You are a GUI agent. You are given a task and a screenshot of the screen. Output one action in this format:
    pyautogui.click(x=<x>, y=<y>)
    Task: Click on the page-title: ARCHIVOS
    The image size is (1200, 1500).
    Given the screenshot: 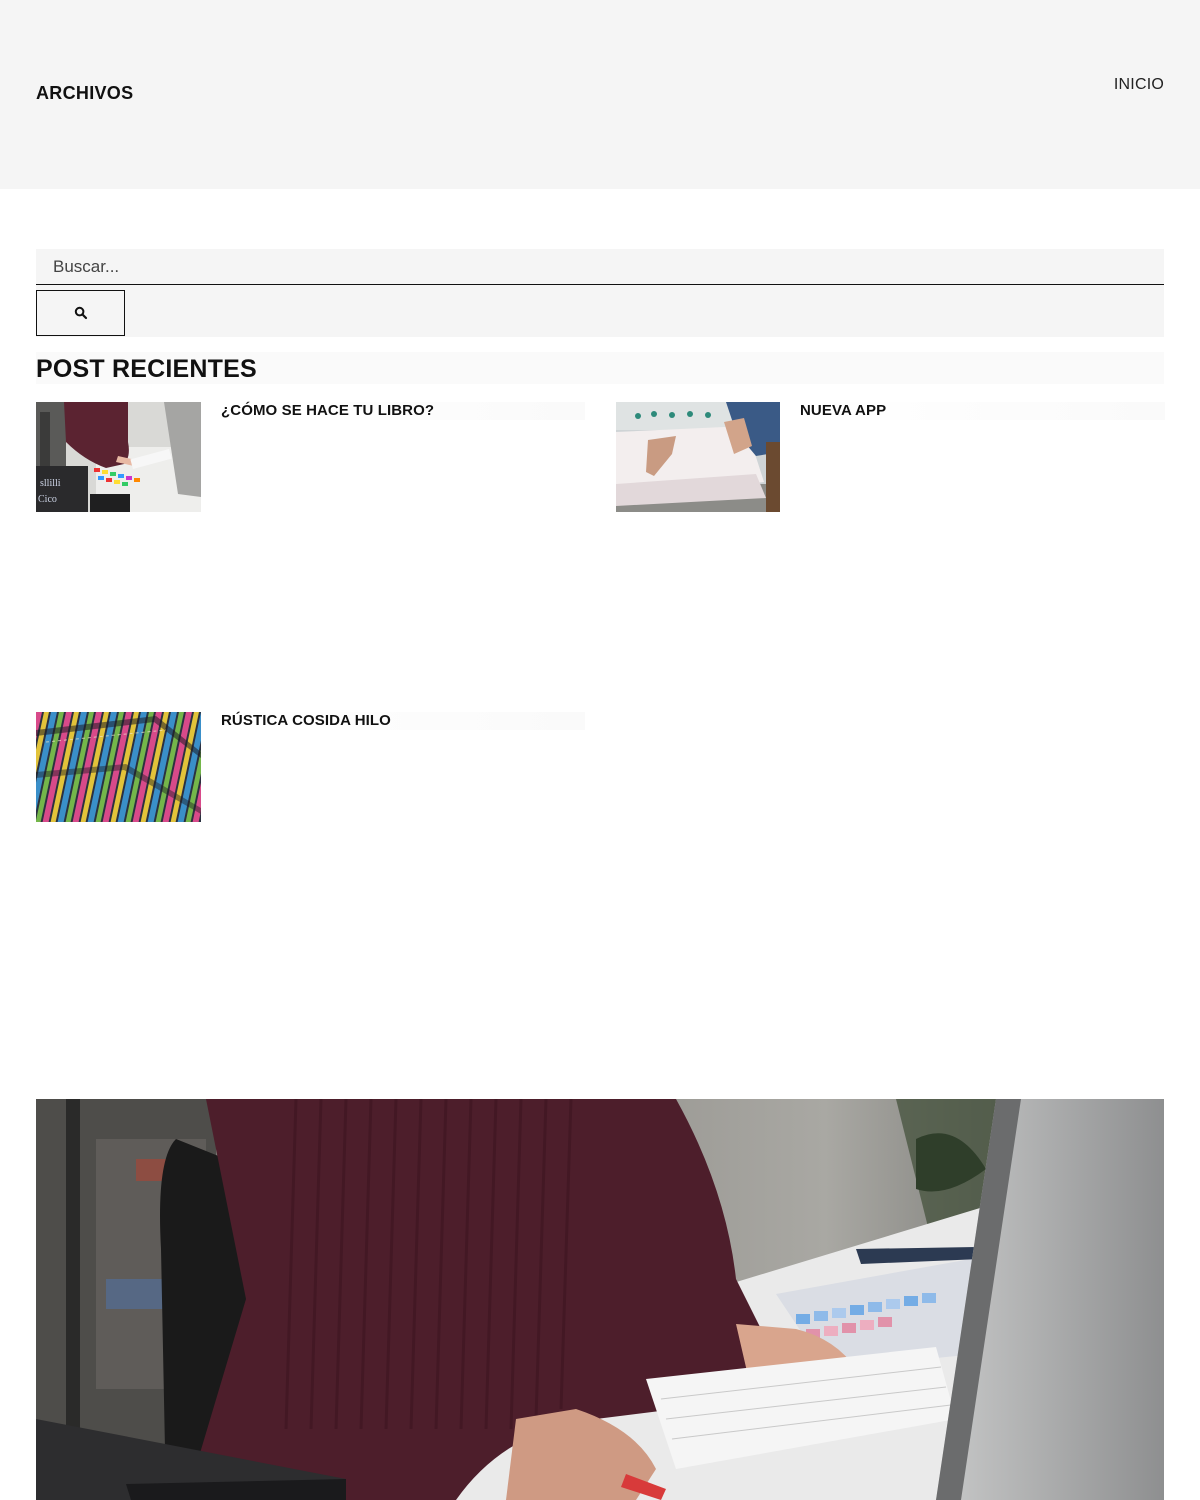 What is the action you would take?
    pyautogui.click(x=85, y=93)
    